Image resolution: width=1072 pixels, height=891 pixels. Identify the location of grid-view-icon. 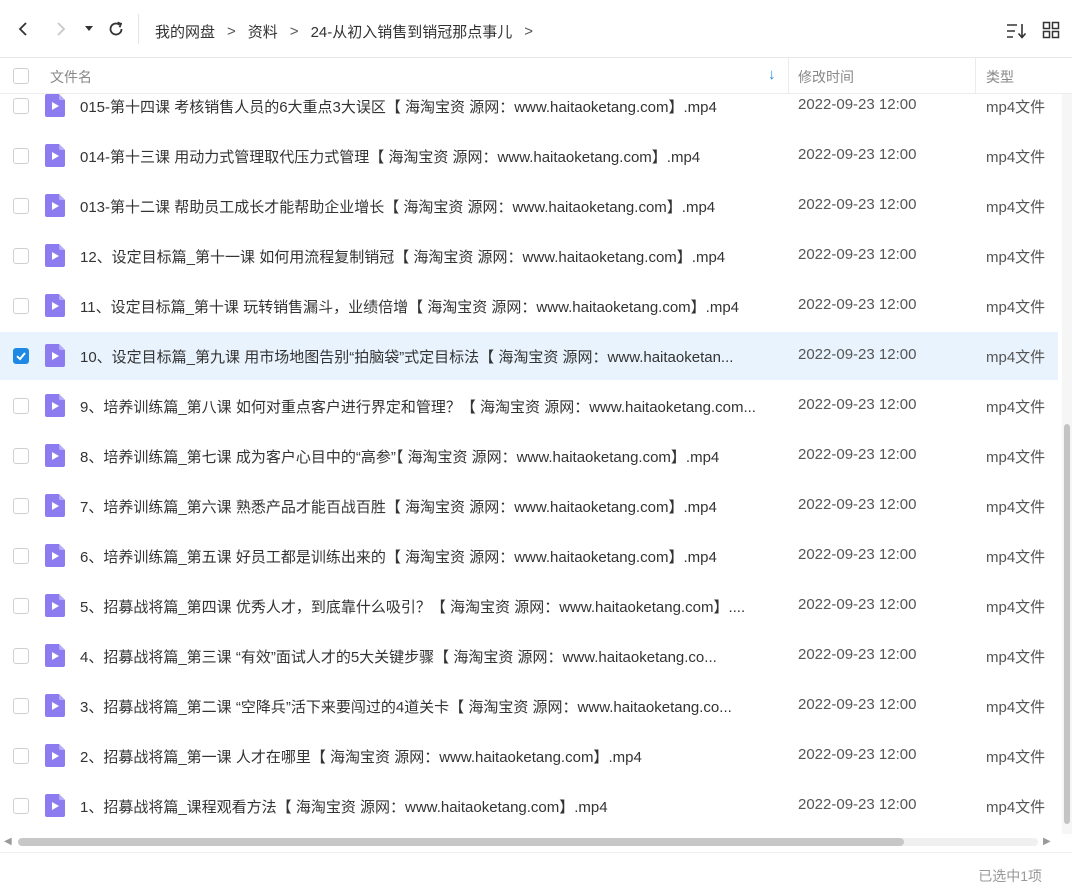
(1051, 30).